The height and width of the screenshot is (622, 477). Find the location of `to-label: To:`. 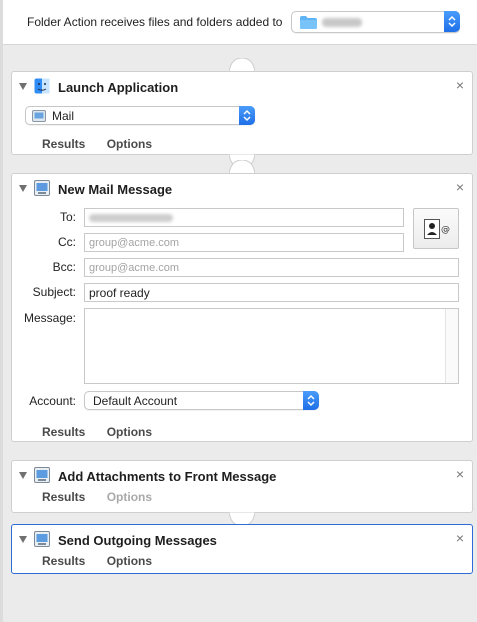

to-label: To: is located at coordinates (67, 217).